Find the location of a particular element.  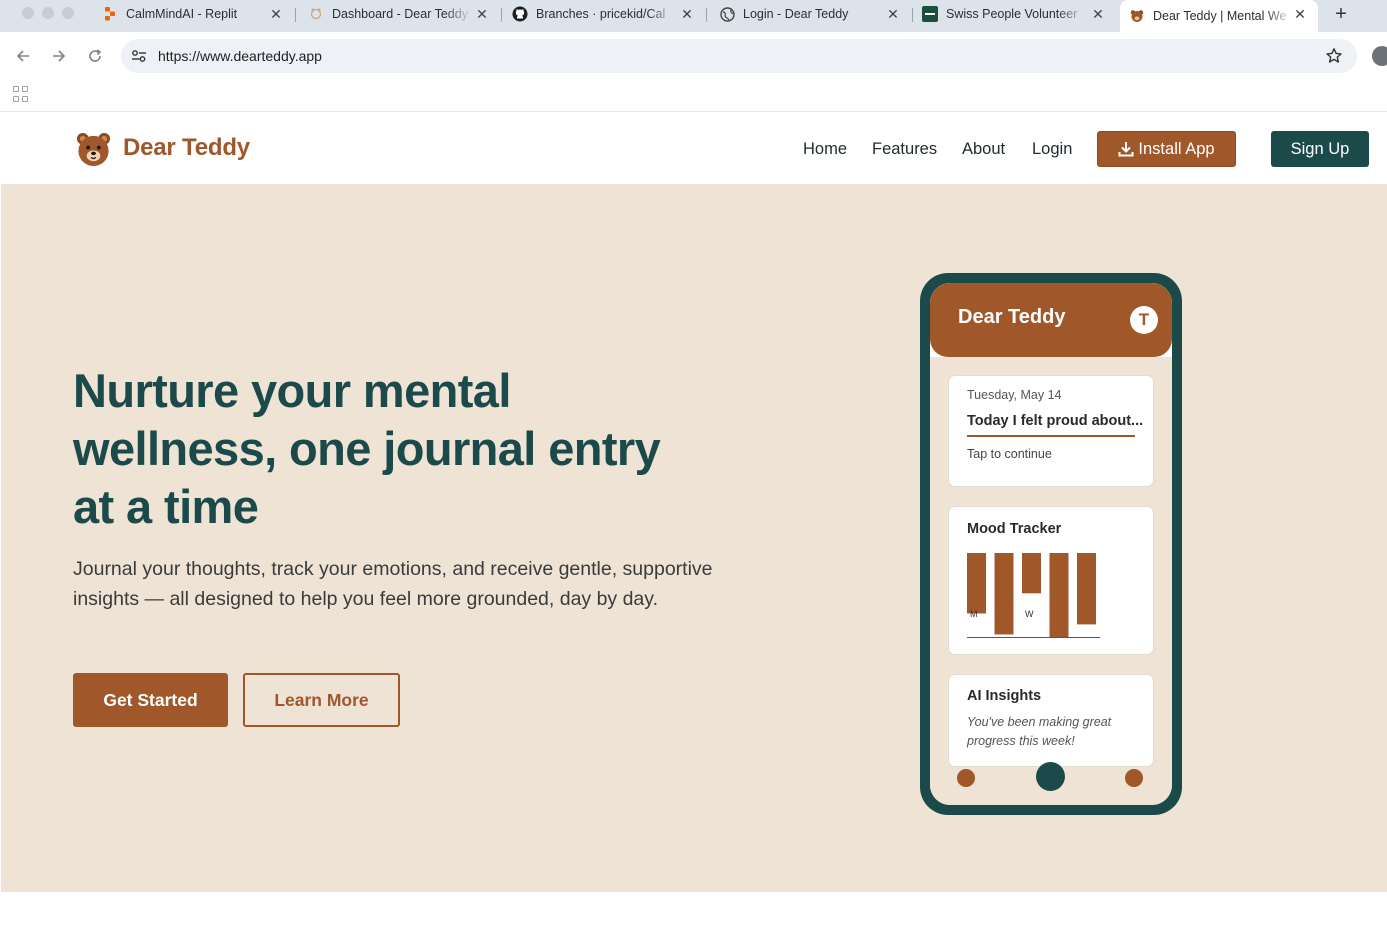

tab-title: Dear Teddy | Mental We is located at coordinates (1220, 16).